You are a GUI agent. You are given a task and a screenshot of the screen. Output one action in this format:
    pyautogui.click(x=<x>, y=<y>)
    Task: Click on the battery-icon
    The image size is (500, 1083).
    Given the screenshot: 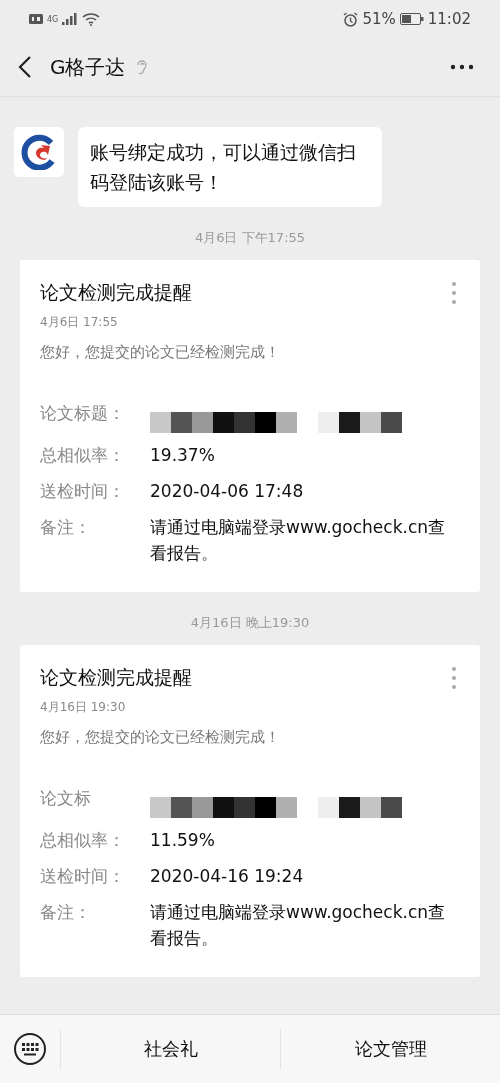 What is the action you would take?
    pyautogui.click(x=411, y=19)
    